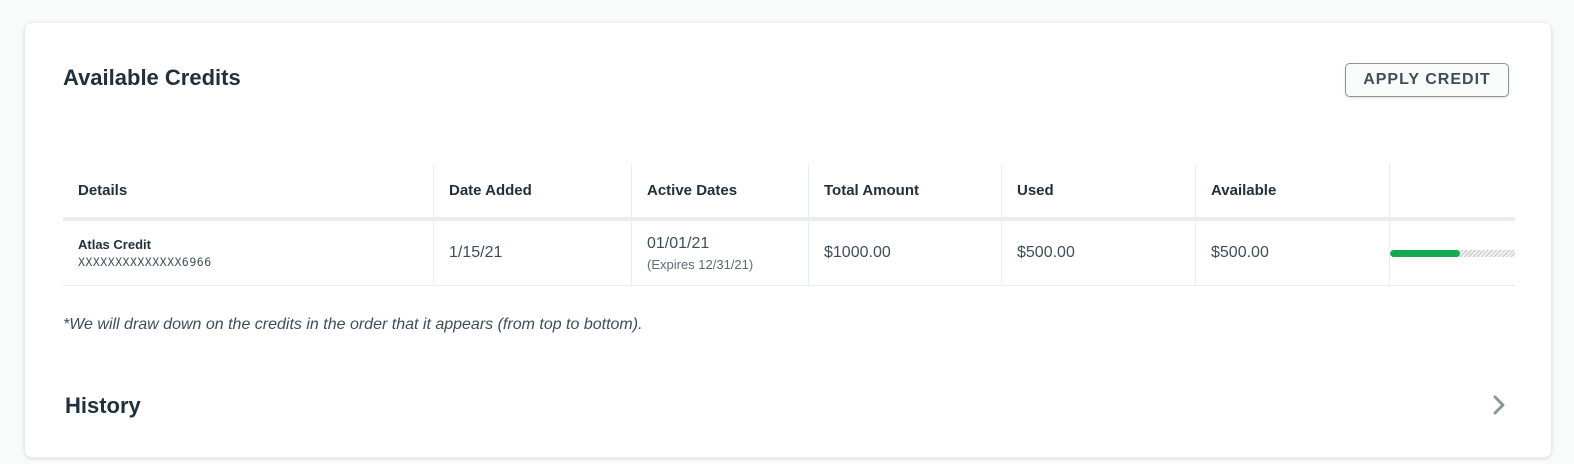  I want to click on header-details: Details, so click(248, 190).